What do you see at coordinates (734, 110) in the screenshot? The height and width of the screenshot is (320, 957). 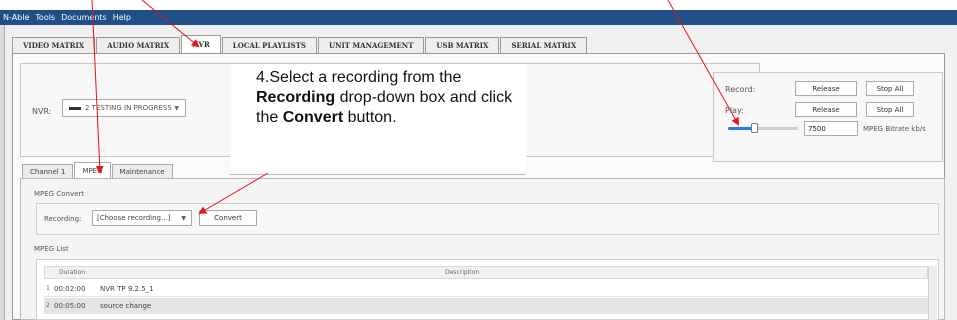 I see `play-label: Play:` at bounding box center [734, 110].